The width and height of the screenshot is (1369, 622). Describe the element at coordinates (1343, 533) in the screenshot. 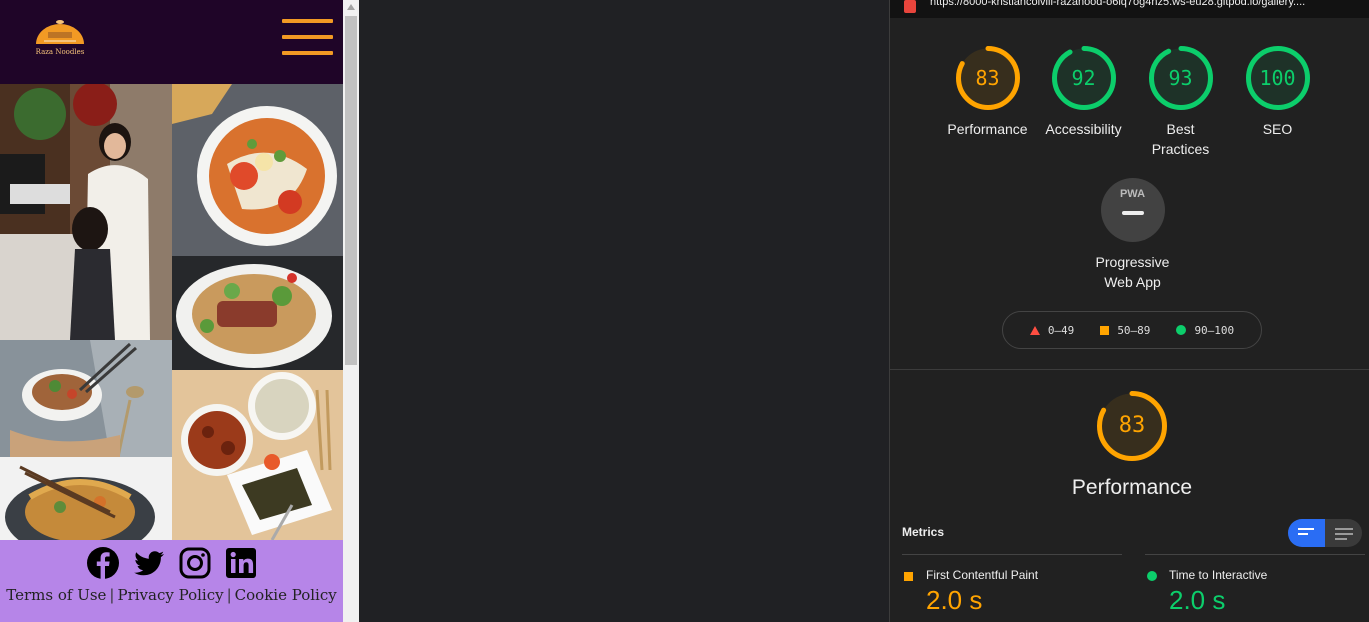

I see `expanded-view-button` at that location.